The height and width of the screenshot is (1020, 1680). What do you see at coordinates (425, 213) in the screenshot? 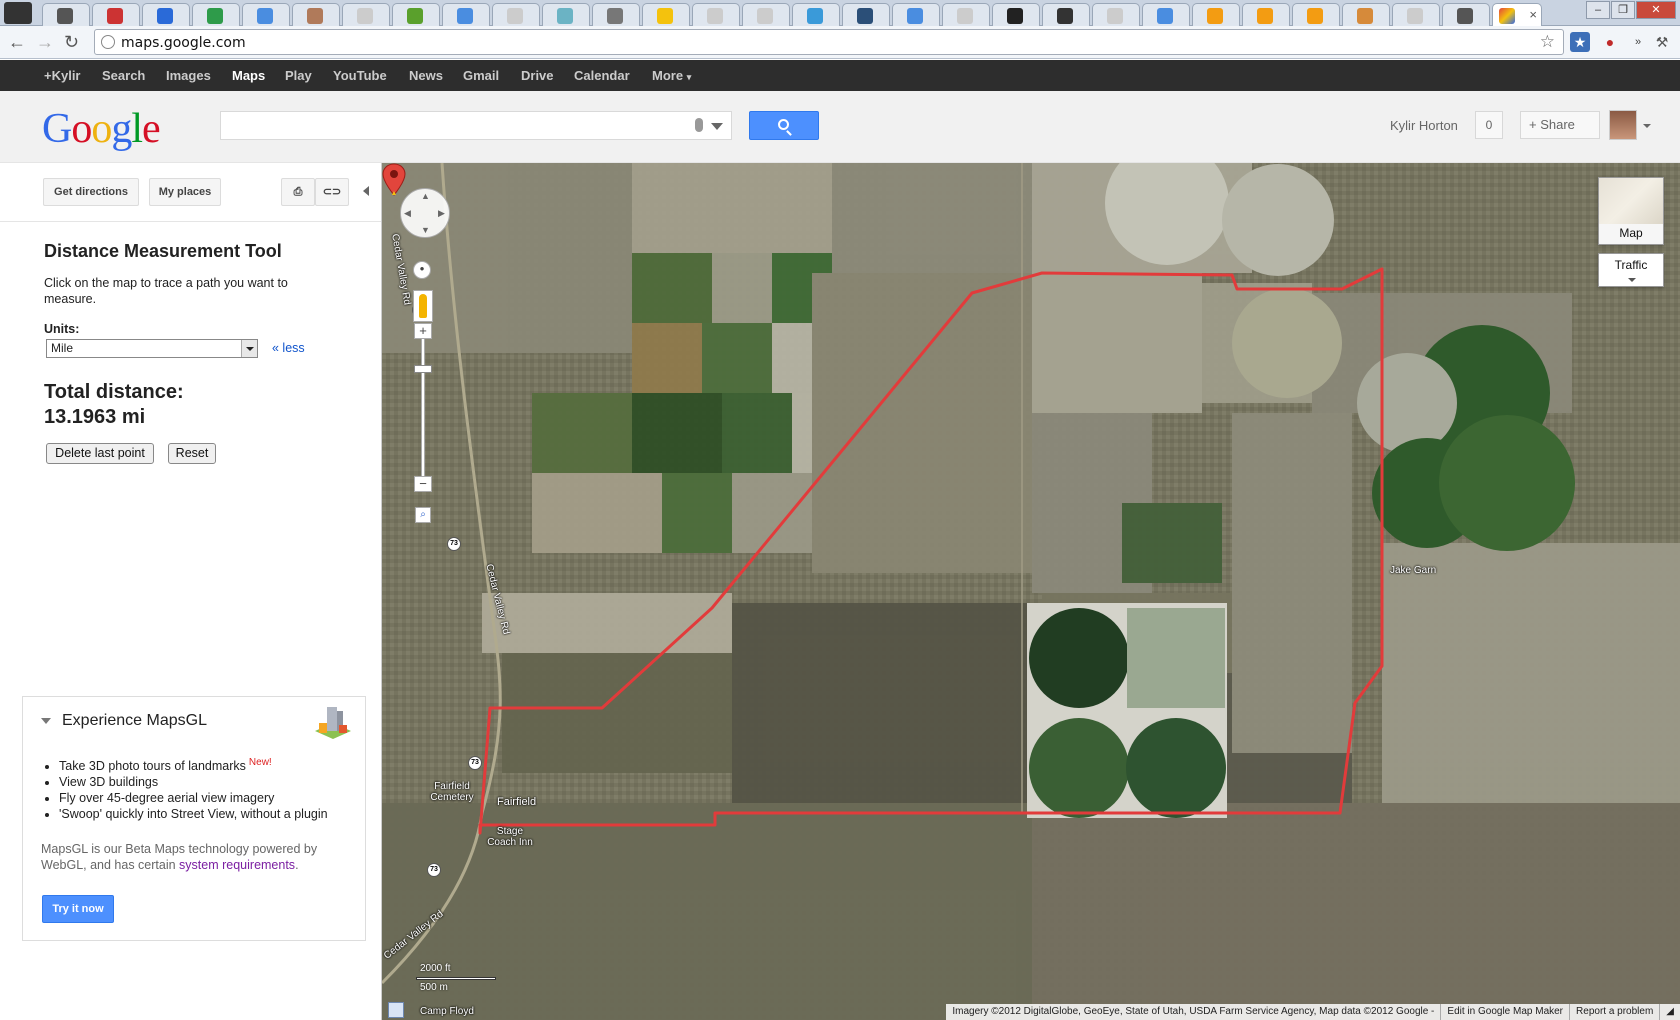
I see `pan-control: ▲ ▼ ◀ ▶` at bounding box center [425, 213].